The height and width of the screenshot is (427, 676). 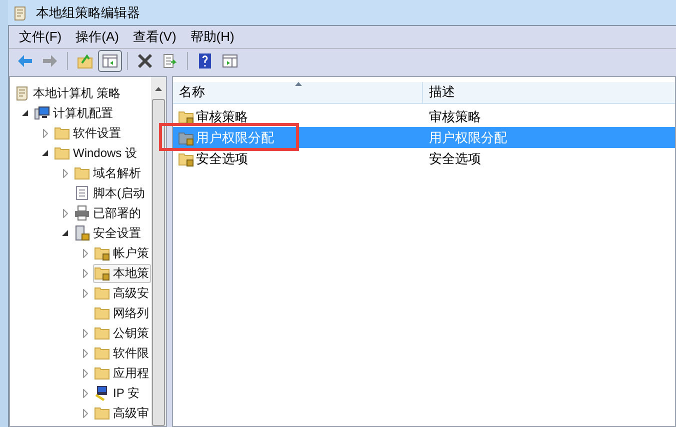 I want to click on tree-item: 已部署的, so click(x=108, y=213).